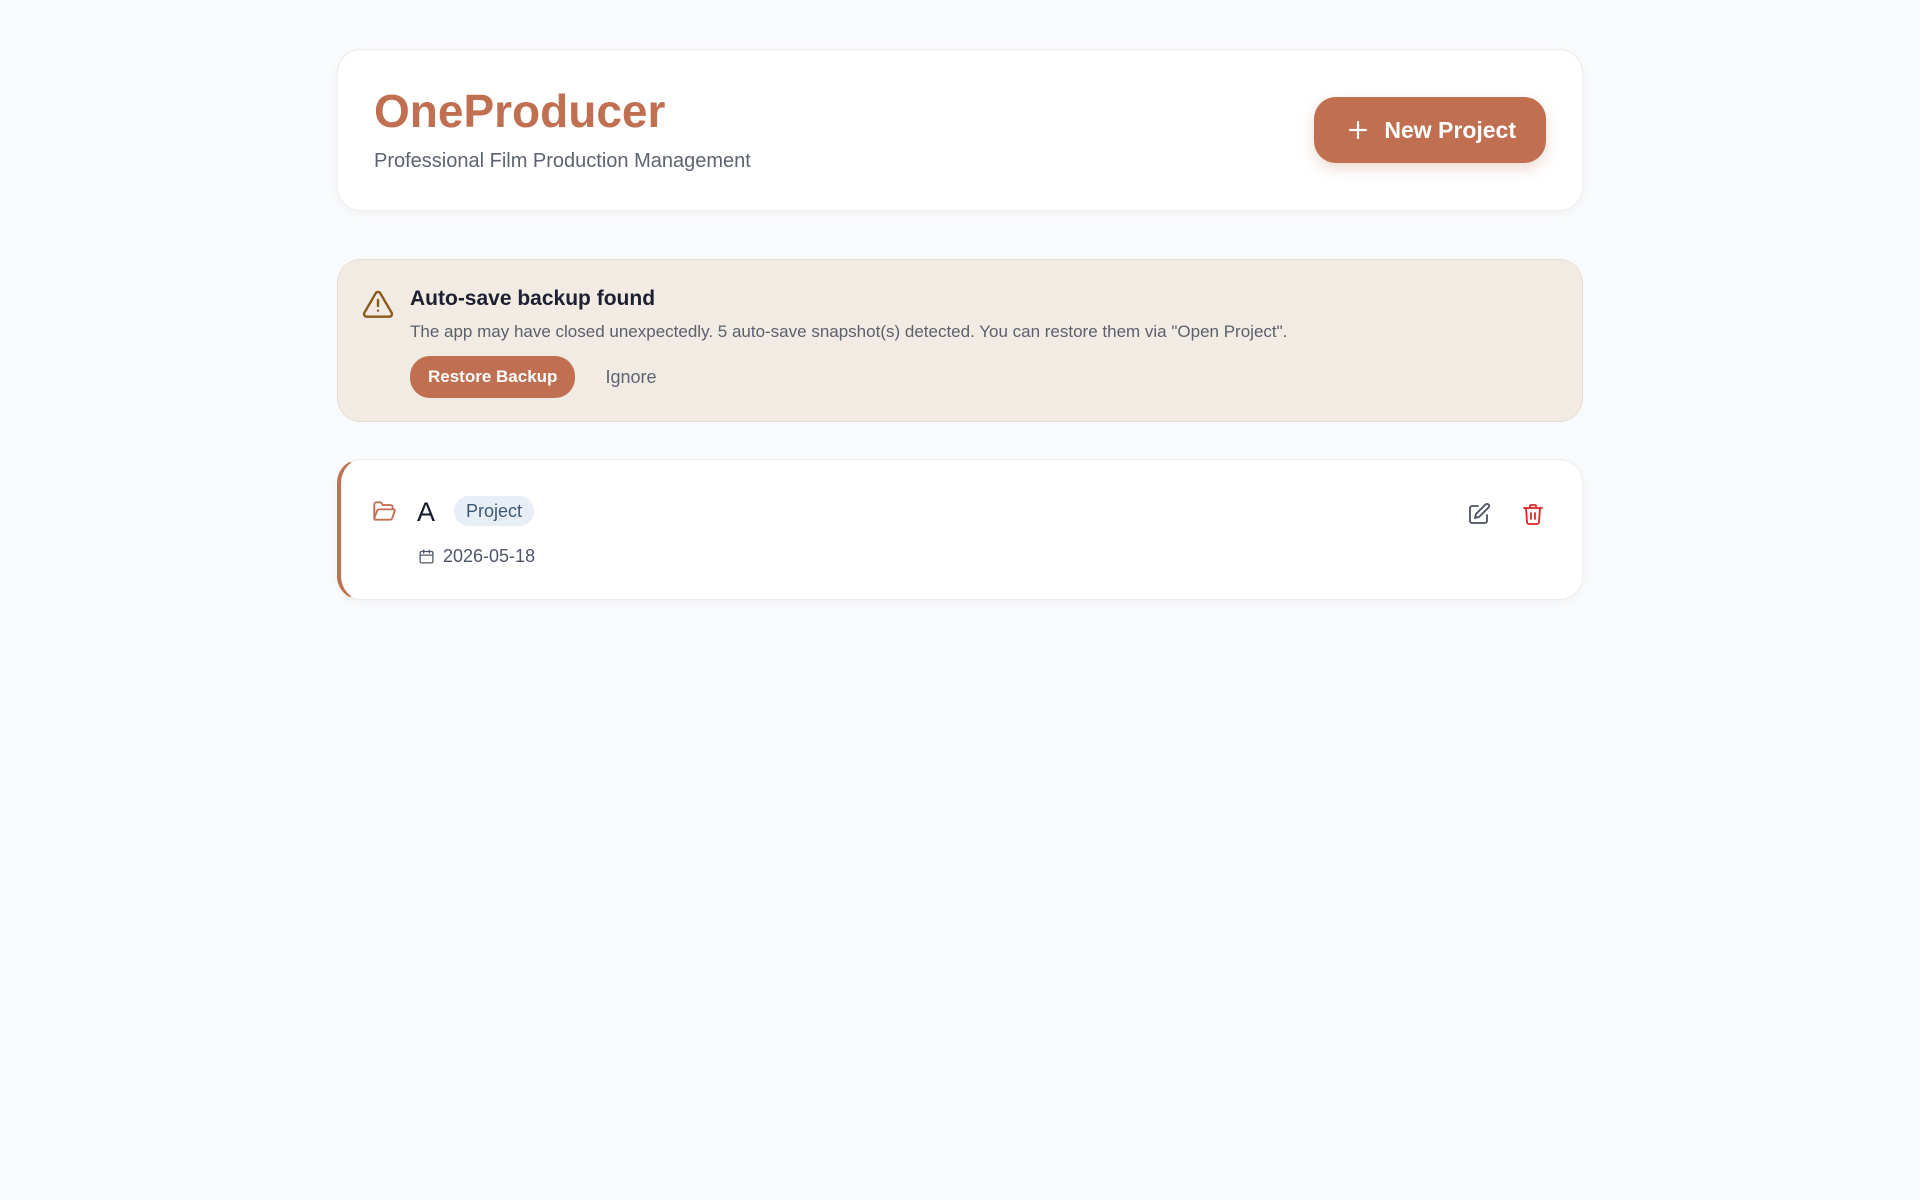  I want to click on project-date-text: 2026-05-18, so click(489, 556).